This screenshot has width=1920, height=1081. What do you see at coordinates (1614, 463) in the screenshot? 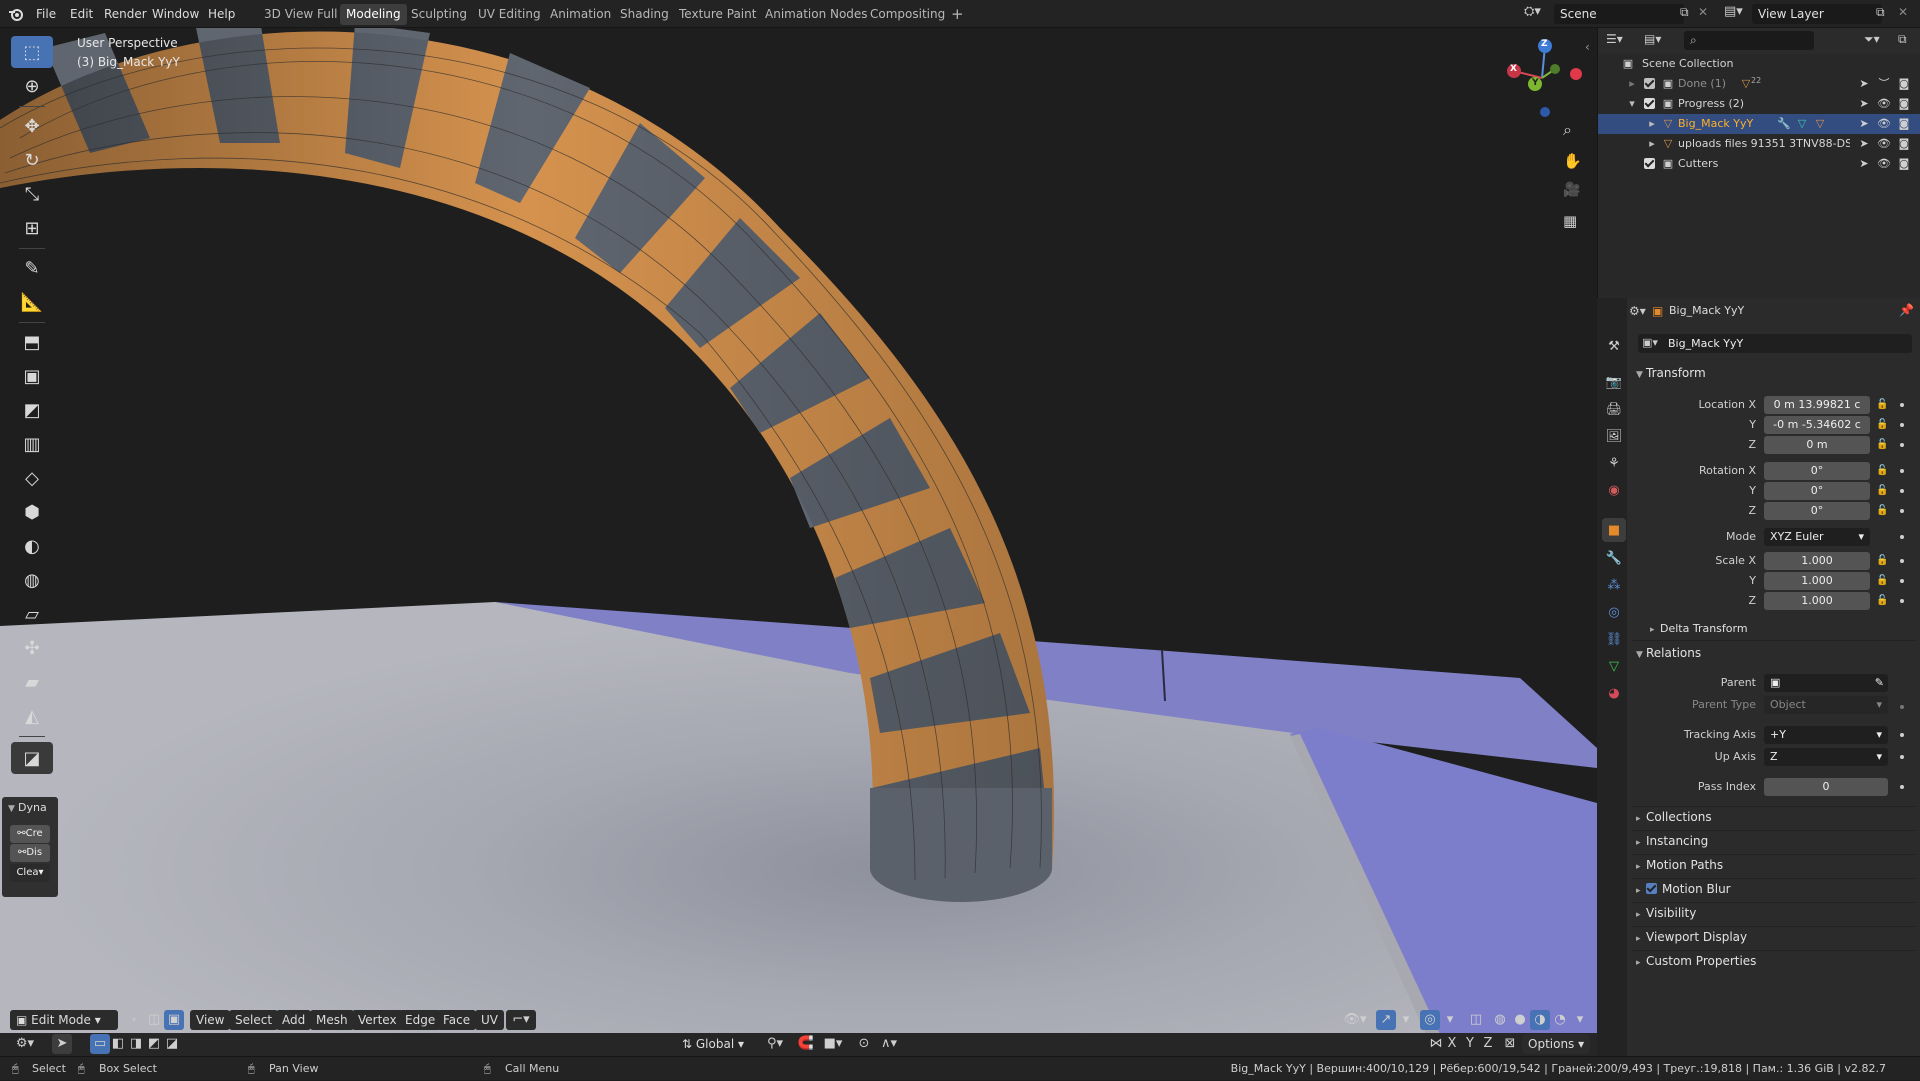
I see `scene-tab-icon: ⚘` at bounding box center [1614, 463].